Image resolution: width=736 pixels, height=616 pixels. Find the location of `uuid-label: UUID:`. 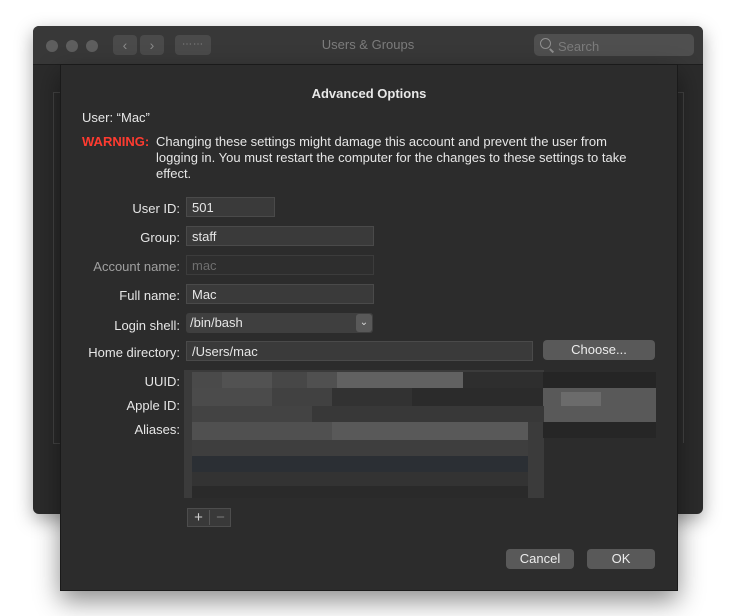

uuid-label: UUID: is located at coordinates (162, 381).